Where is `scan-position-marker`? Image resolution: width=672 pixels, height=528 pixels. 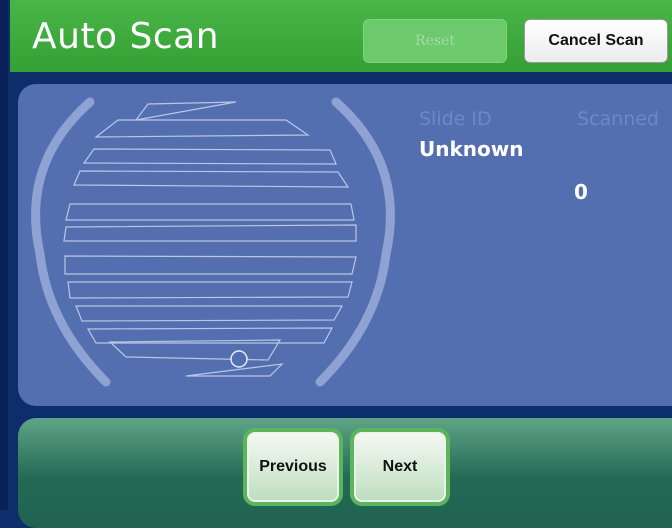
scan-position-marker is located at coordinates (239, 359).